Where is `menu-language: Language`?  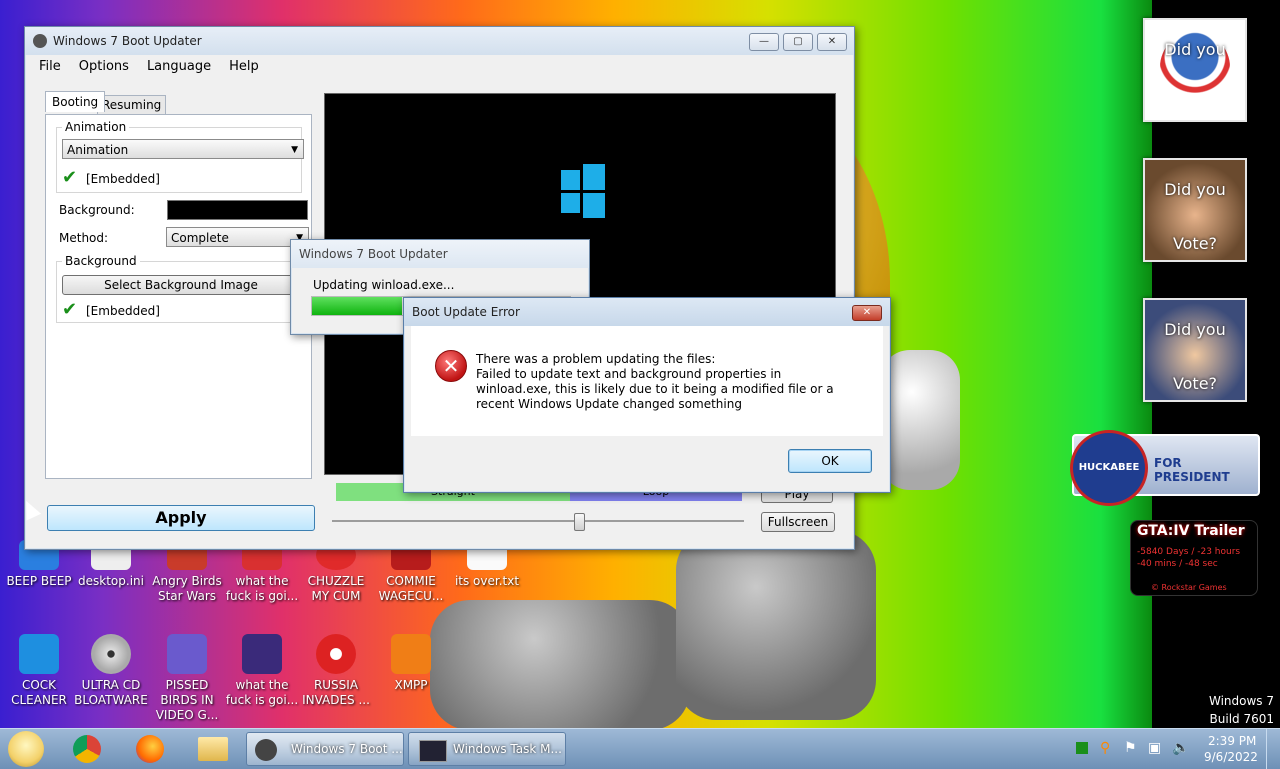
menu-language: Language is located at coordinates (179, 66).